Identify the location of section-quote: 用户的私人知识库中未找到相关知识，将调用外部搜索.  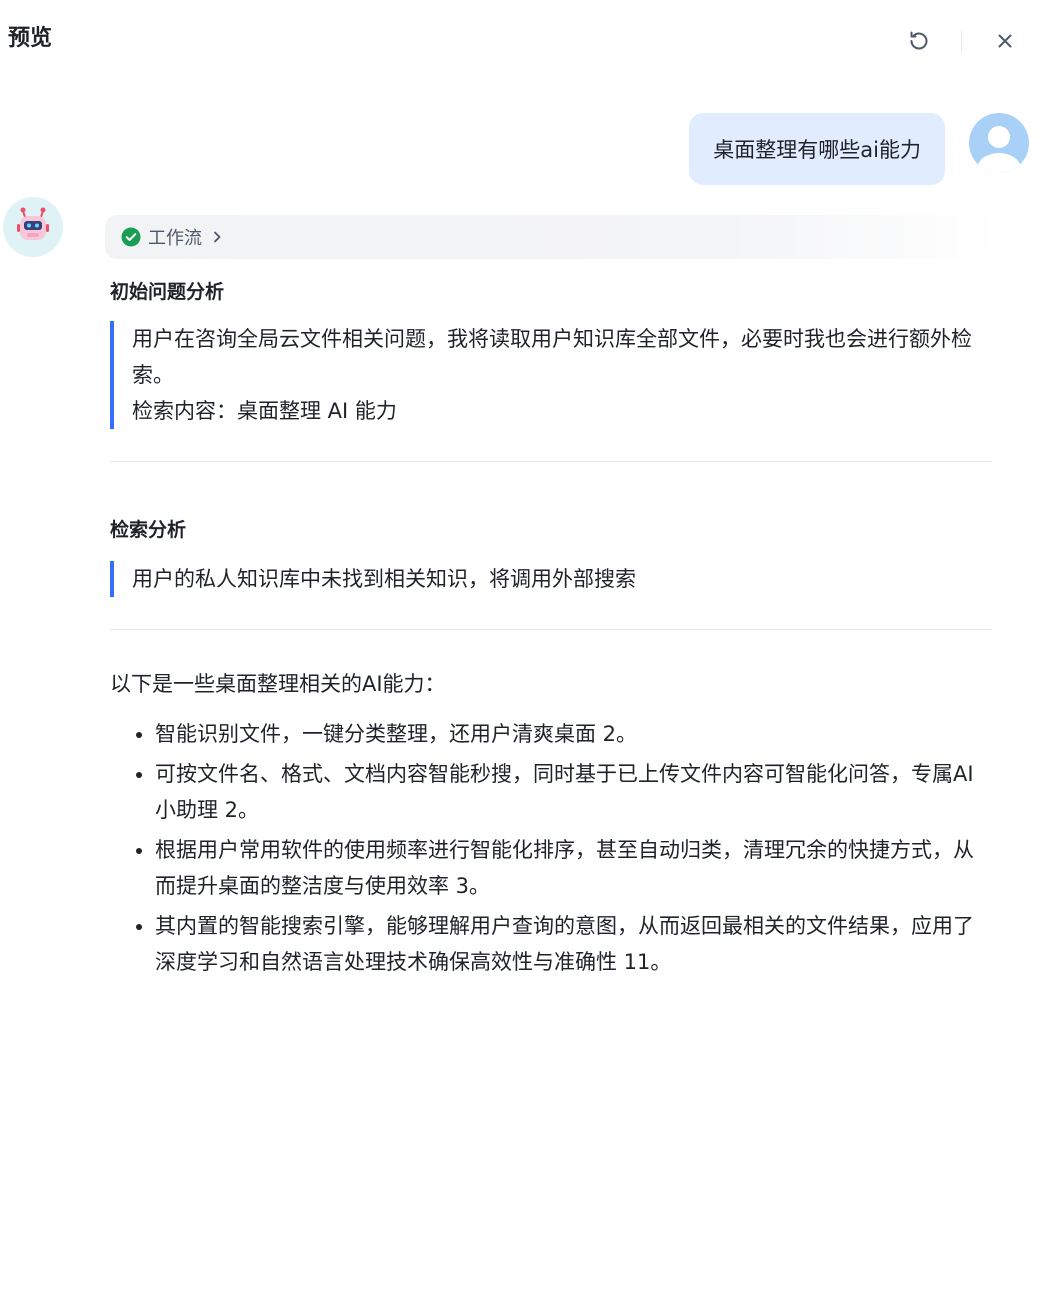
(551, 579).